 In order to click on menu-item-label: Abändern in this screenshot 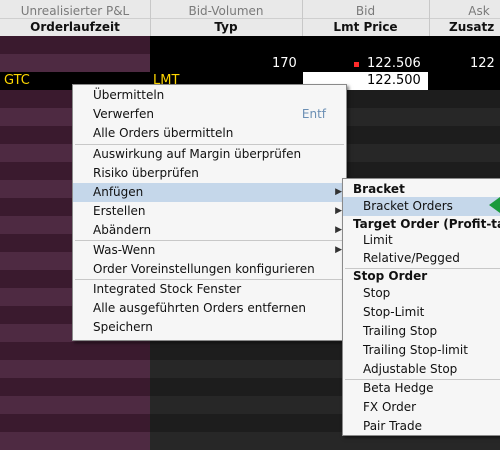, I will do `click(122, 230)`.